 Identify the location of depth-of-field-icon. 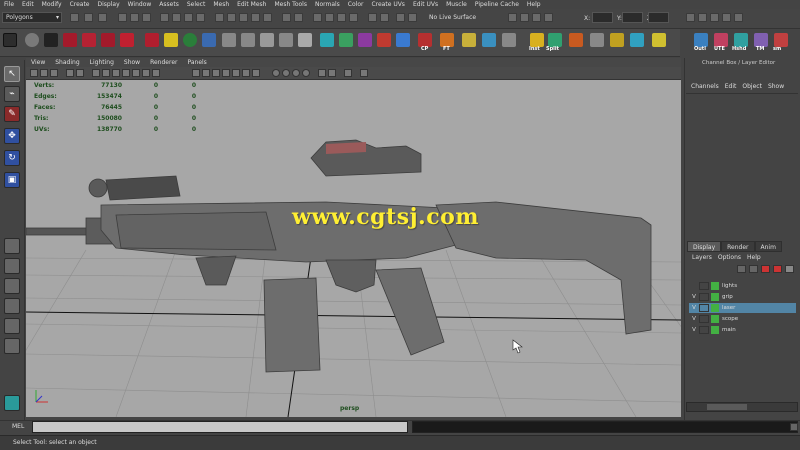
(296, 73).